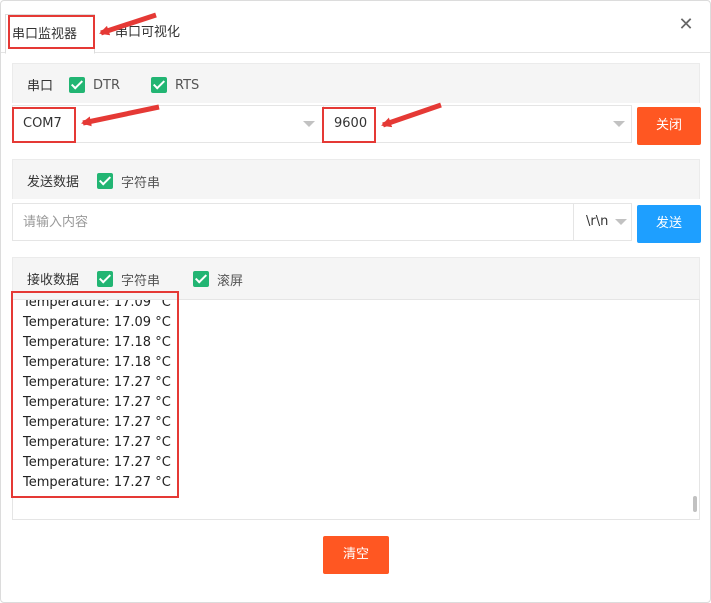  What do you see at coordinates (349, 125) in the screenshot?
I see `annotation-box-baud` at bounding box center [349, 125].